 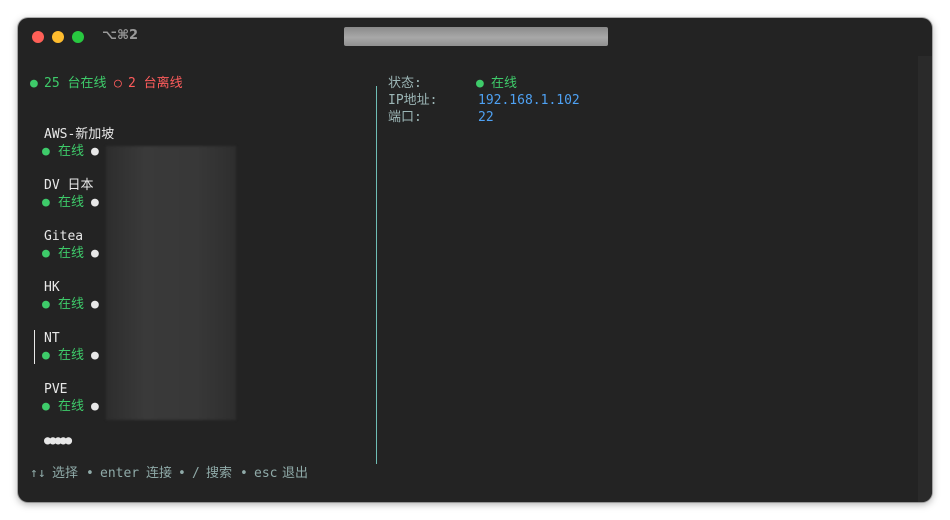 What do you see at coordinates (38, 37) in the screenshot?
I see `close-button` at bounding box center [38, 37].